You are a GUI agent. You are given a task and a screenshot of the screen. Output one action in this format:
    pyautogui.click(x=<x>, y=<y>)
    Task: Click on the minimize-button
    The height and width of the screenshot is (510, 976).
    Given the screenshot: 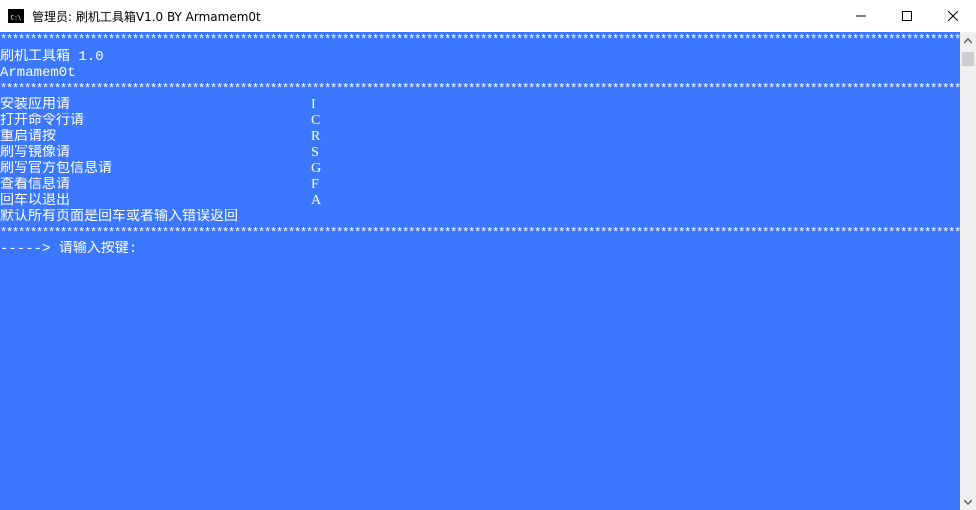 What is the action you would take?
    pyautogui.click(x=861, y=16)
    